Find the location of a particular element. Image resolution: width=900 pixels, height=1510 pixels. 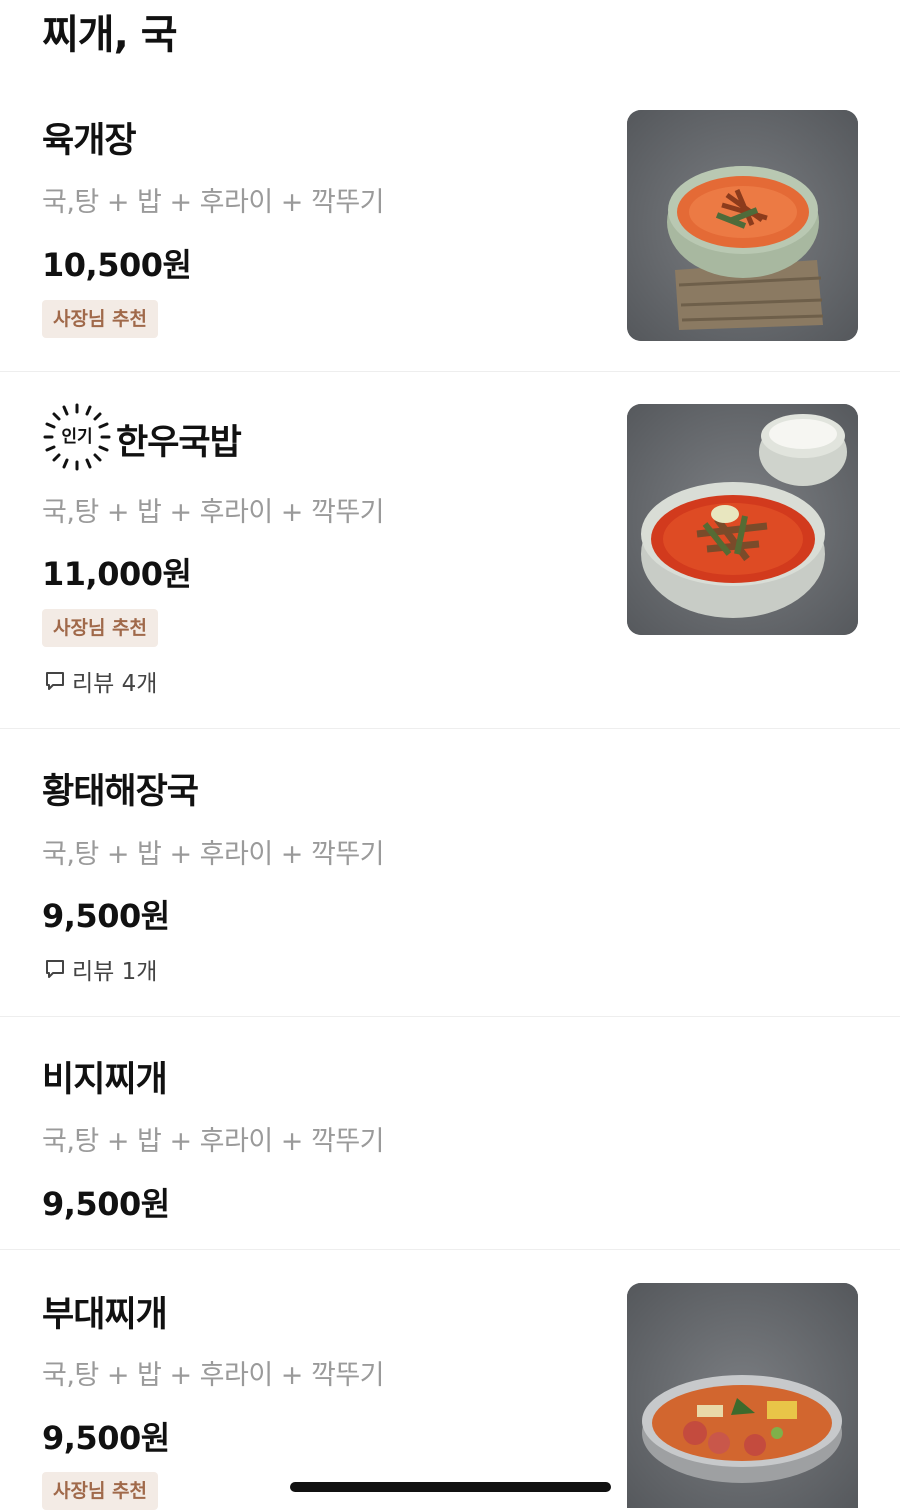

review-label: 리뷰 1개 is located at coordinates (115, 972).